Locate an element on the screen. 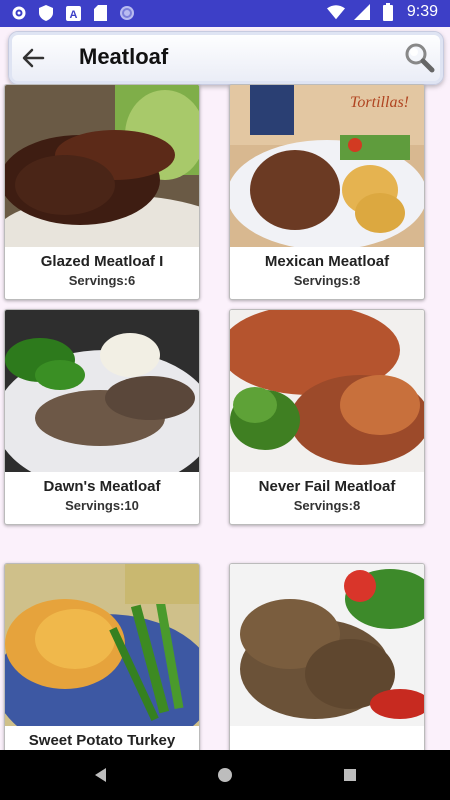  search-bar: Meatloaf is located at coordinates (226, 58).